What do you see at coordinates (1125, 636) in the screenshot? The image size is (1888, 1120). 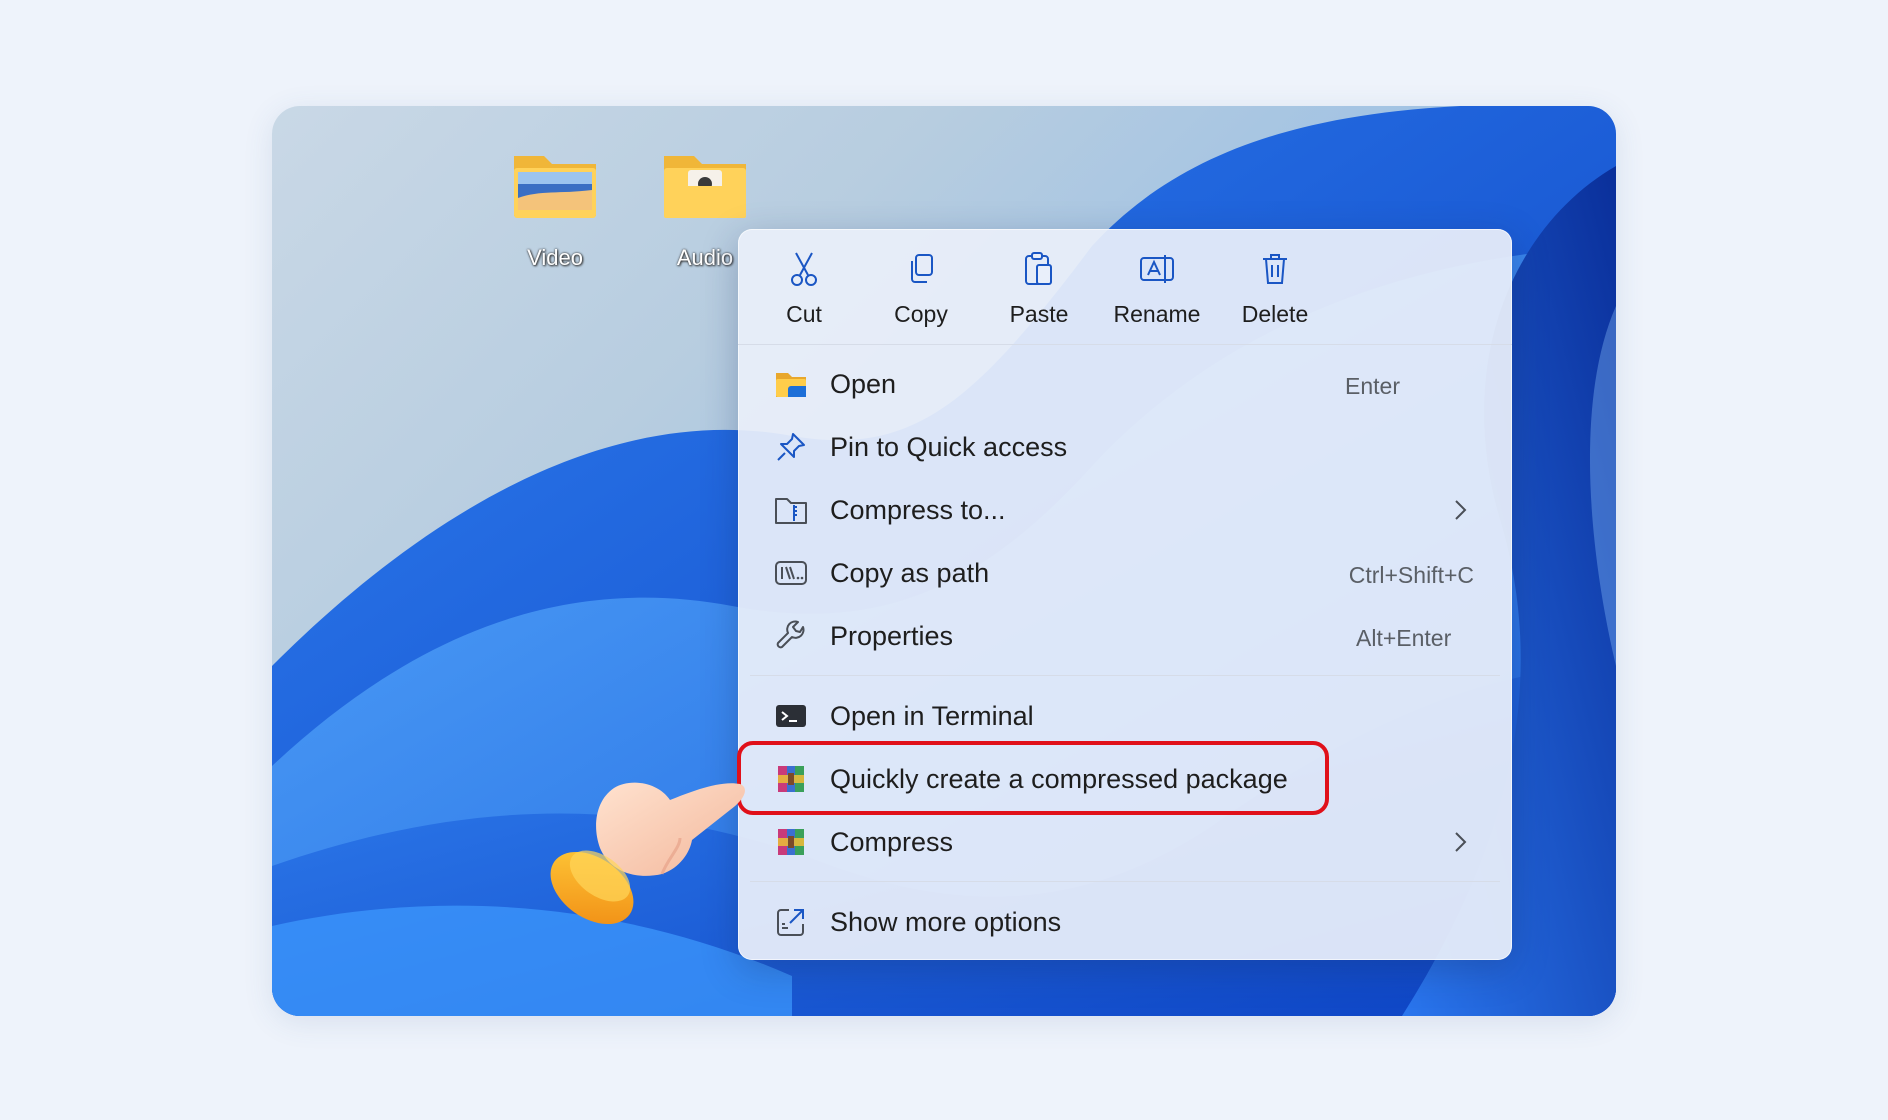 I see `menu-item-properties: Properties Alt+Enter` at bounding box center [1125, 636].